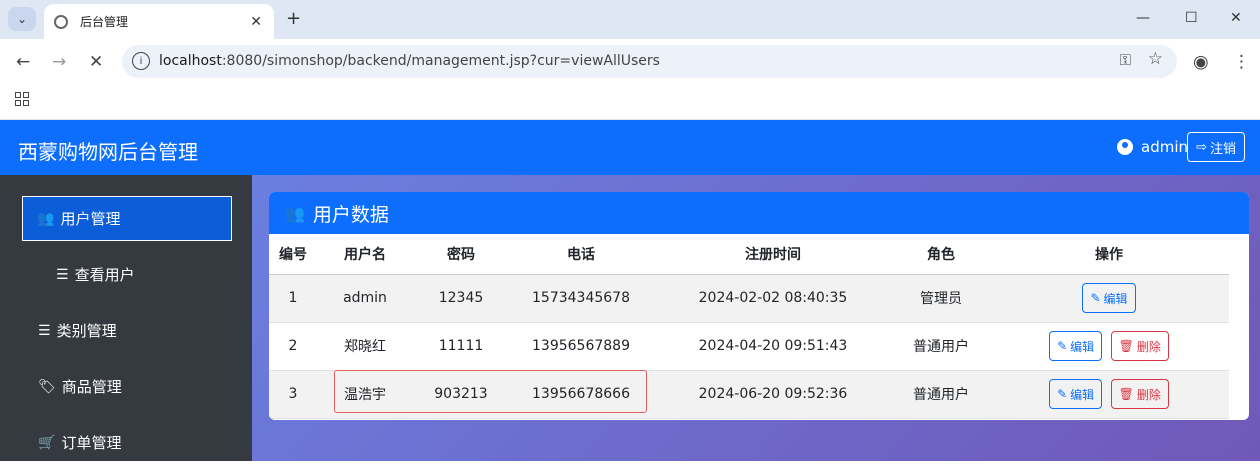 The image size is (1260, 465). What do you see at coordinates (630, 19) in the screenshot?
I see `tab-strip: ⌄ 后台管理 ✕ + — ☐ ✕` at bounding box center [630, 19].